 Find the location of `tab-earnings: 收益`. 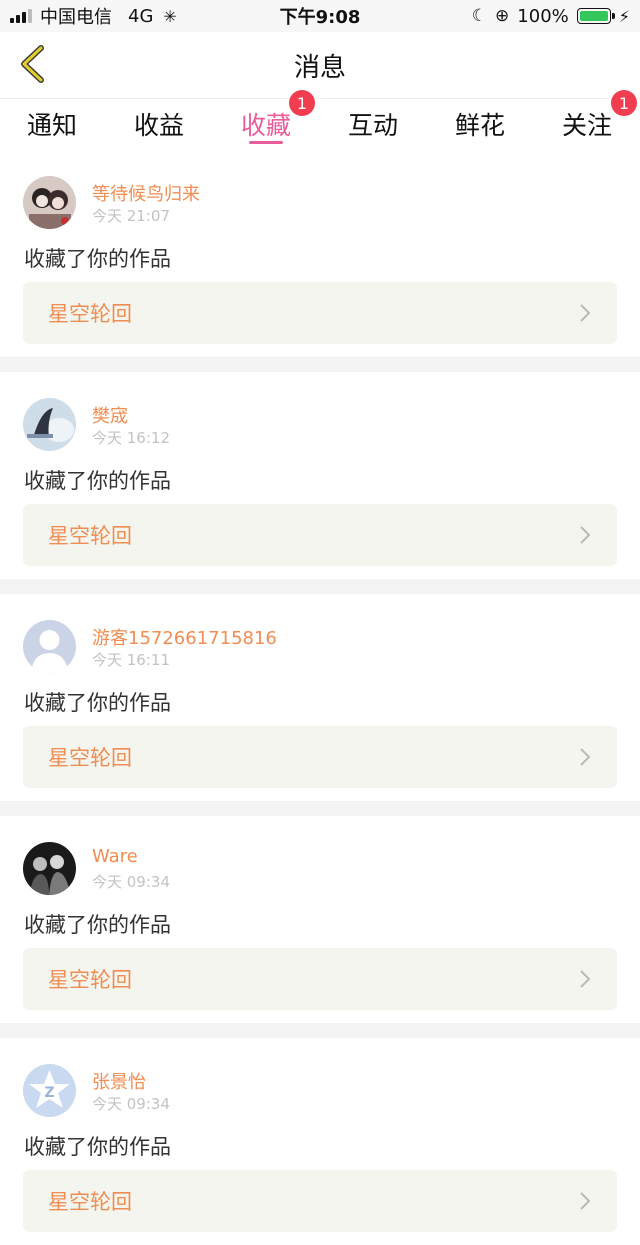

tab-earnings: 收益 is located at coordinates (159, 124).